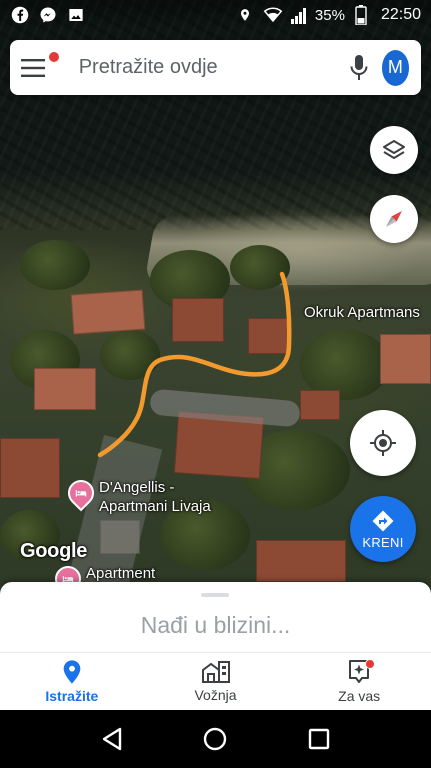 This screenshot has height=768, width=431. I want to click on facebook-icon, so click(20, 15).